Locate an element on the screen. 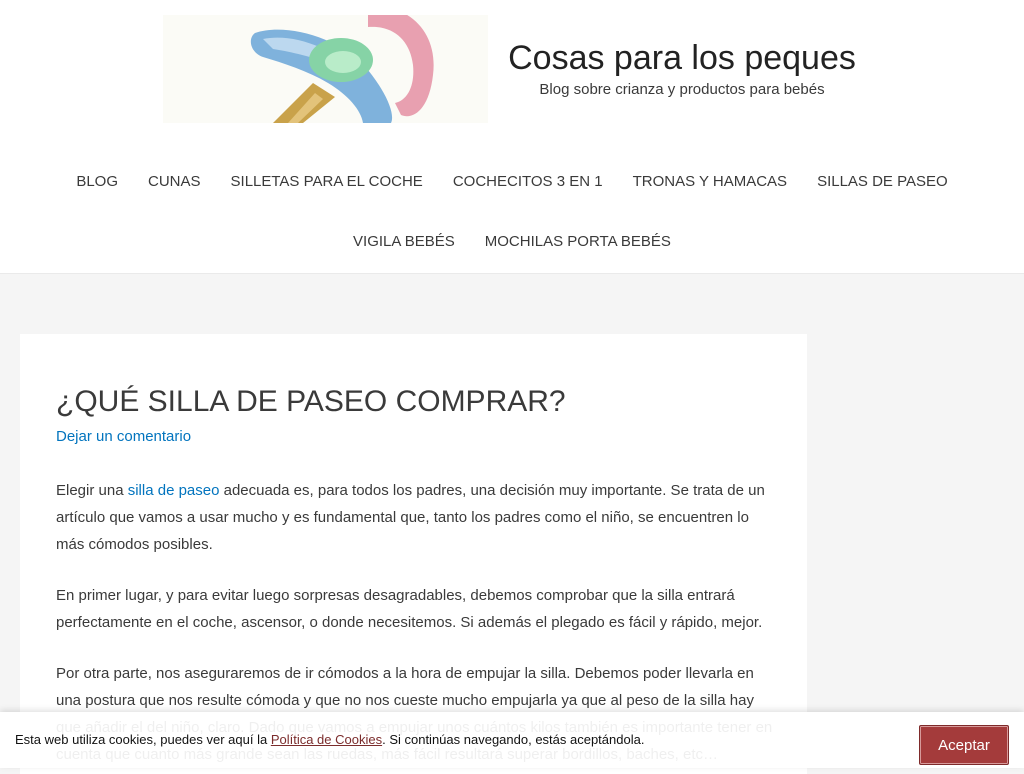 This screenshot has height=774, width=1024. main-navigation-row-2: VIGILA BEBÉS MOCHILAS PORTA BEBÉS is located at coordinates (512, 242).